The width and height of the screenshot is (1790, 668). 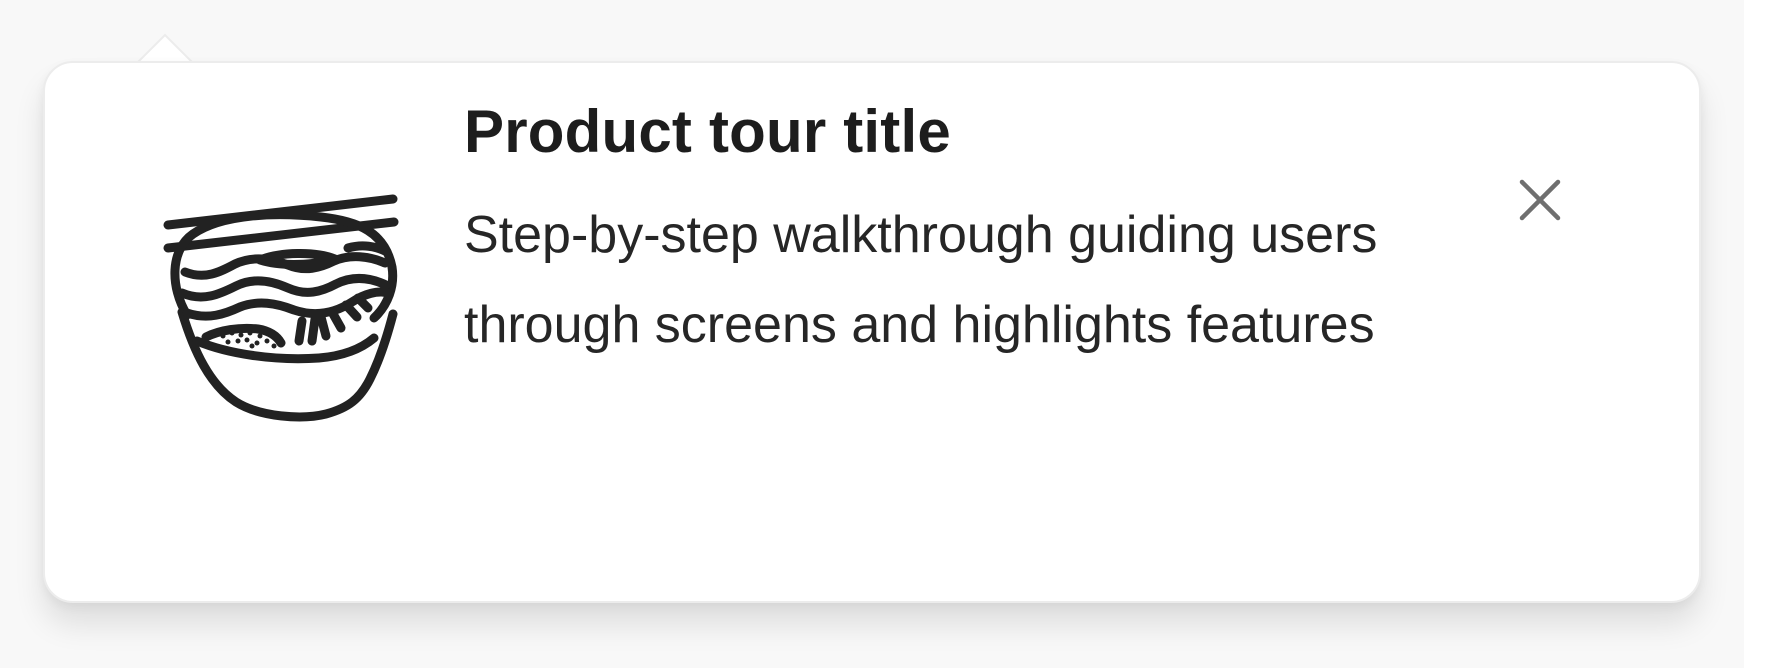 What do you see at coordinates (165, 47) in the screenshot?
I see `popover-pointer` at bounding box center [165, 47].